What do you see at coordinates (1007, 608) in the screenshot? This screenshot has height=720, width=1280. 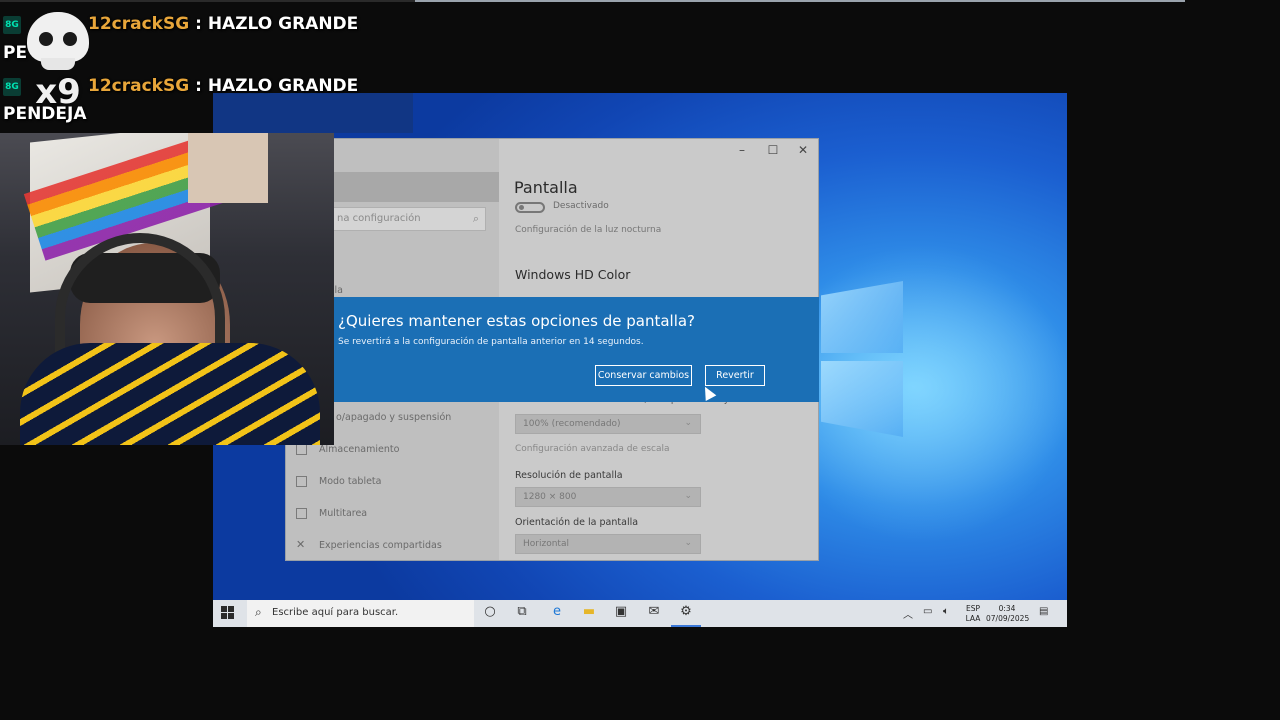 I see `clock-time: 0:34` at bounding box center [1007, 608].